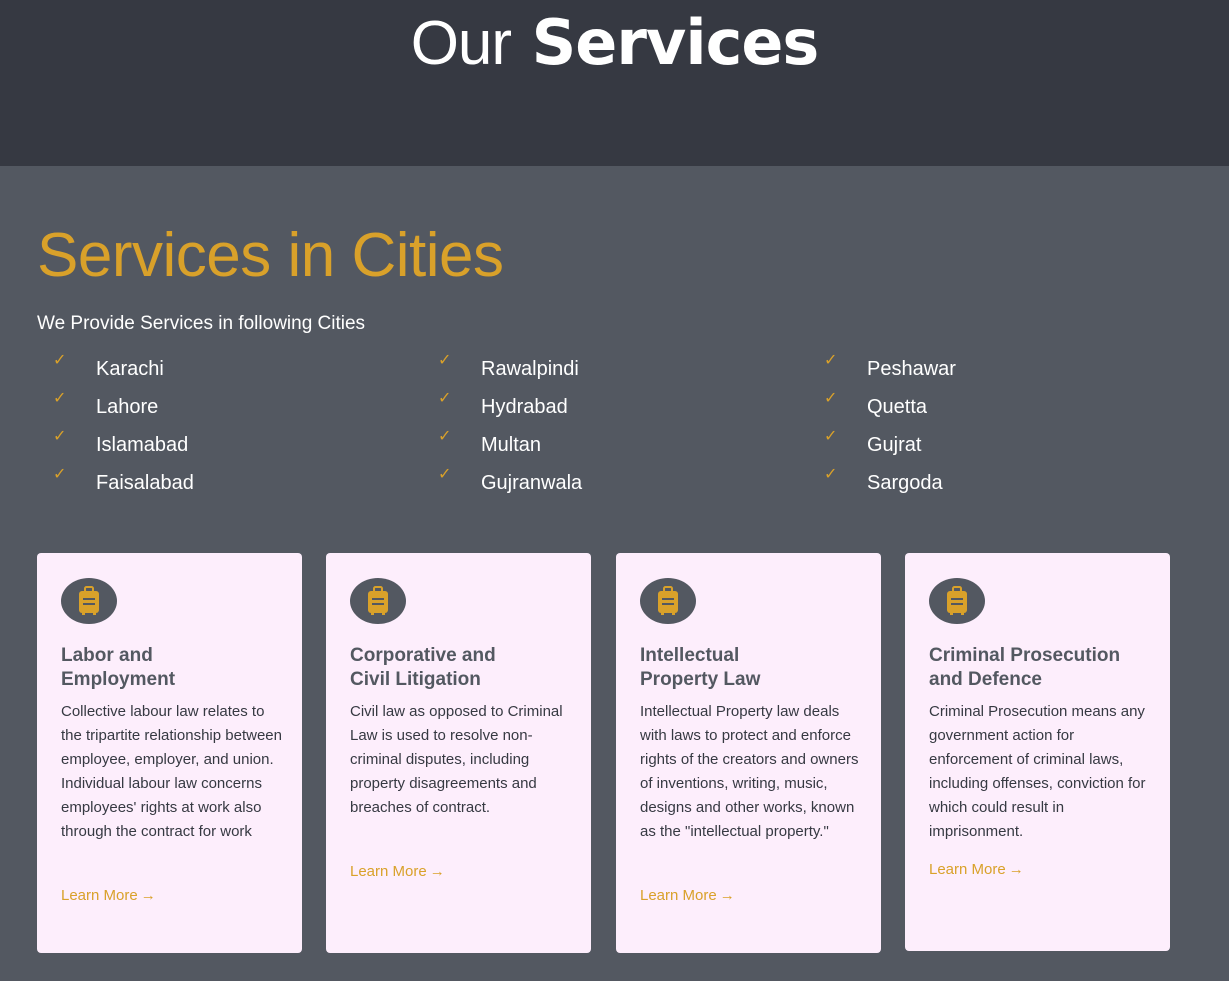 This screenshot has height=981, width=1229. What do you see at coordinates (227, 409) in the screenshot?
I see `city-item: ✓ Lahore` at bounding box center [227, 409].